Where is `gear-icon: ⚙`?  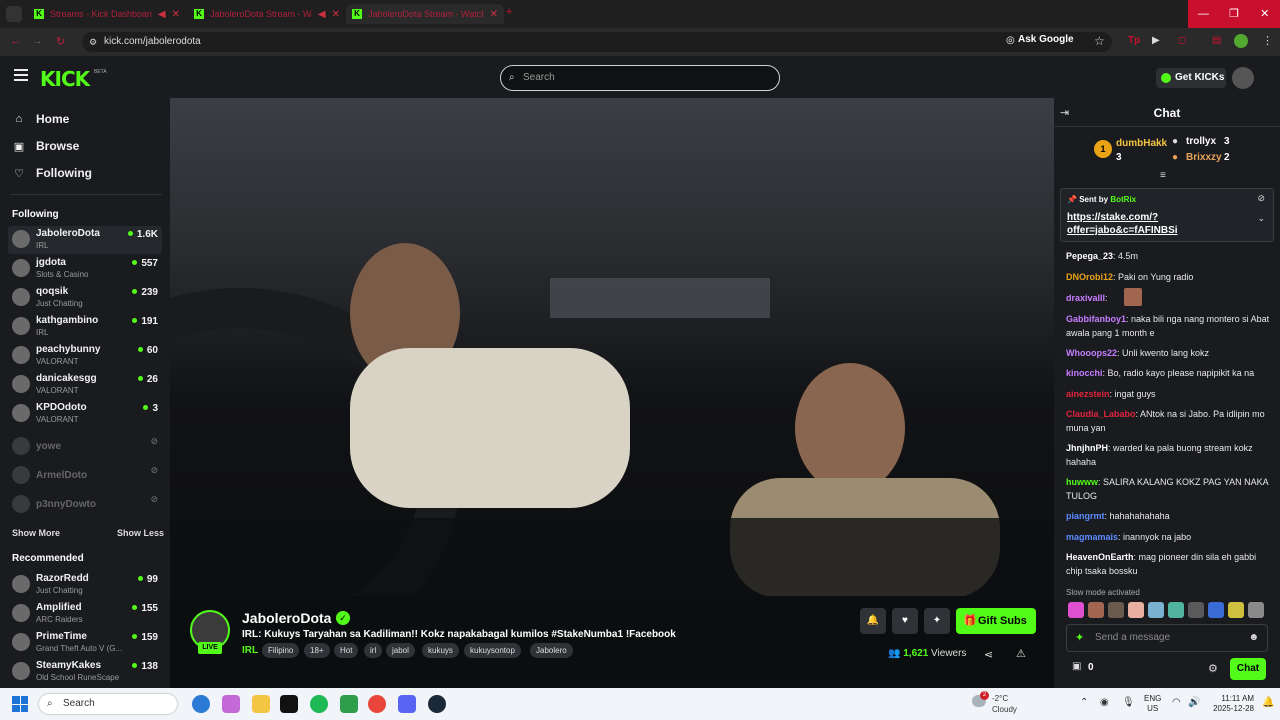
gear-icon: ⚙ is located at coordinates (1213, 668).